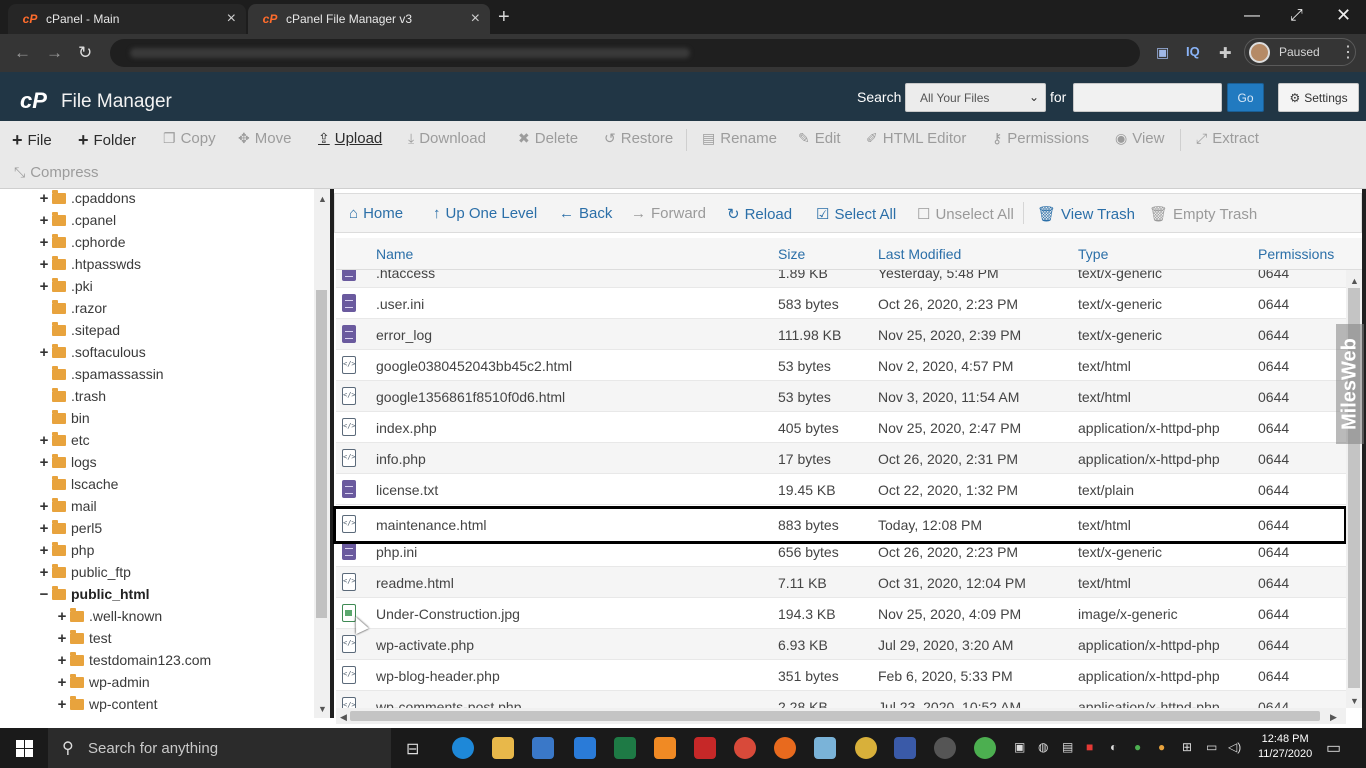  What do you see at coordinates (219, 748) in the screenshot?
I see `taskbar-search: ⚲ Search for anything` at bounding box center [219, 748].